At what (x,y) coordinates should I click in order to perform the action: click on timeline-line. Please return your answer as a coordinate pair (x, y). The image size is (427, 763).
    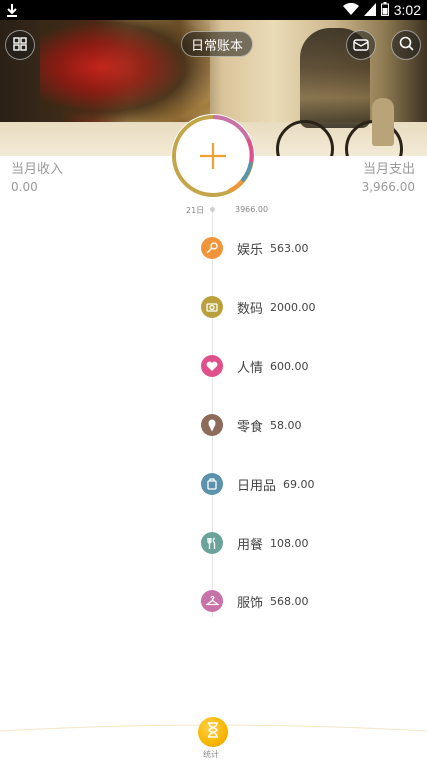
    Looking at the image, I should click on (212, 411).